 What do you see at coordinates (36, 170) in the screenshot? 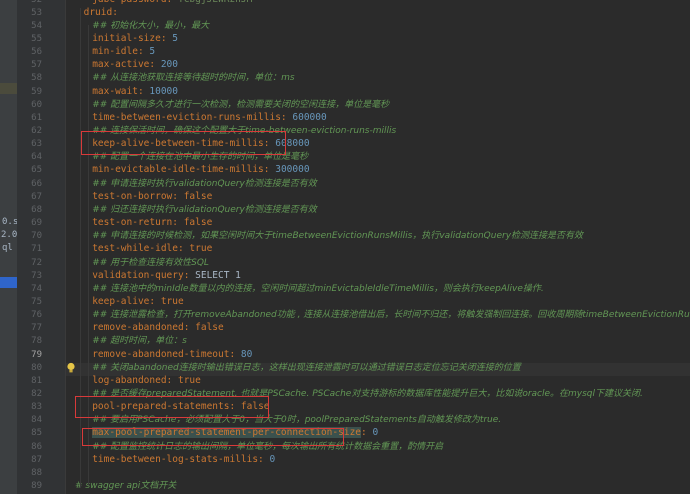
I see `line-number: 65` at bounding box center [36, 170].